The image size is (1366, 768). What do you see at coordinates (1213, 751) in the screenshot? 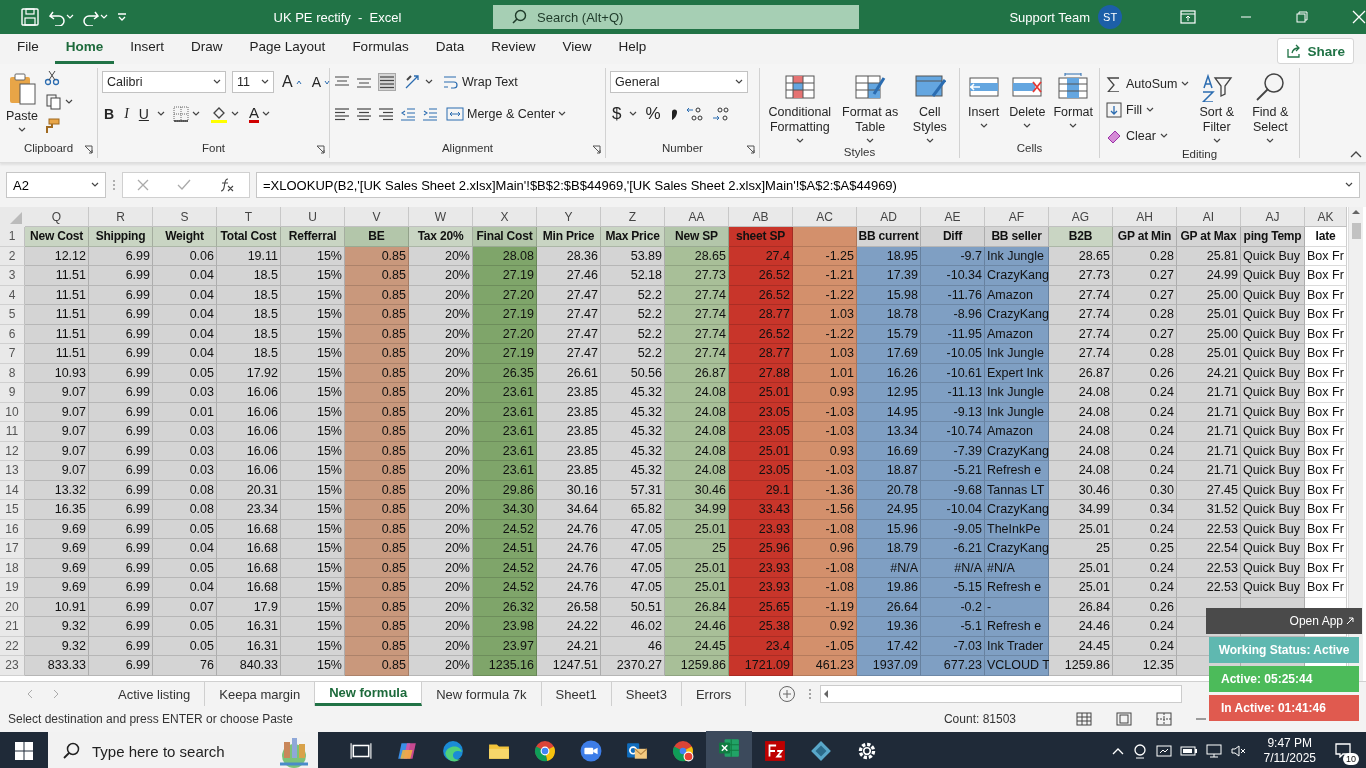
I see `monitor-icon` at bounding box center [1213, 751].